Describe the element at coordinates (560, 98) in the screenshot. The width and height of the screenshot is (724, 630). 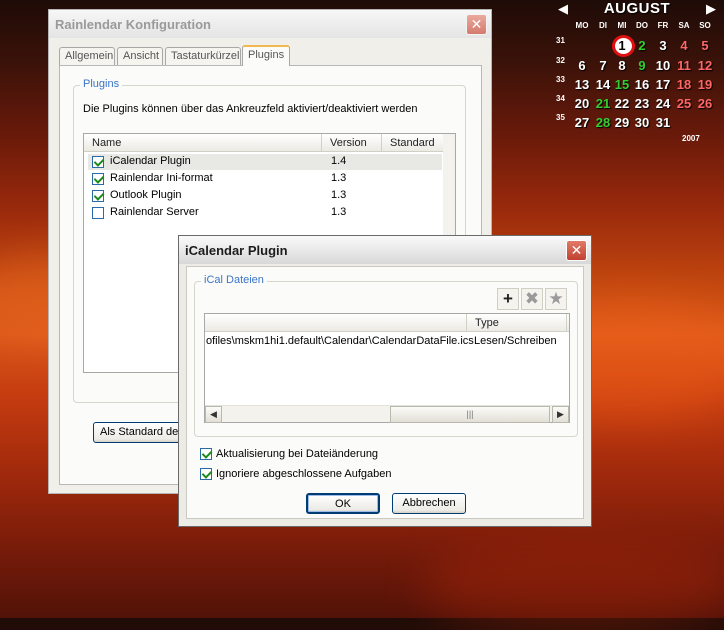
I see `week-number: 34` at that location.